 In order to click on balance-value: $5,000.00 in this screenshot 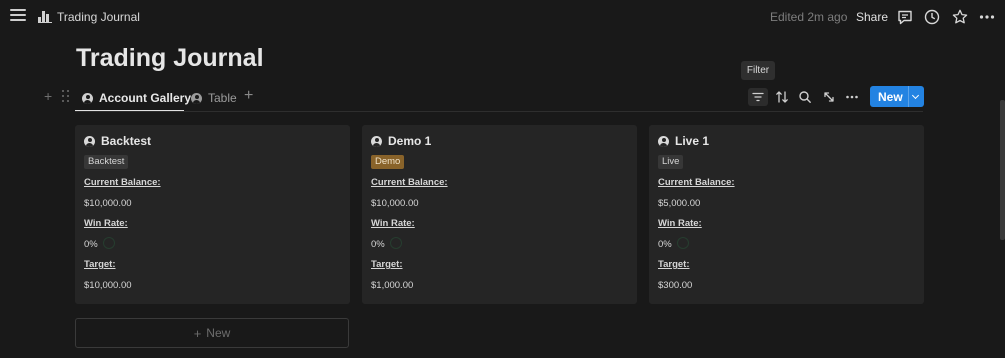, I will do `click(679, 203)`.